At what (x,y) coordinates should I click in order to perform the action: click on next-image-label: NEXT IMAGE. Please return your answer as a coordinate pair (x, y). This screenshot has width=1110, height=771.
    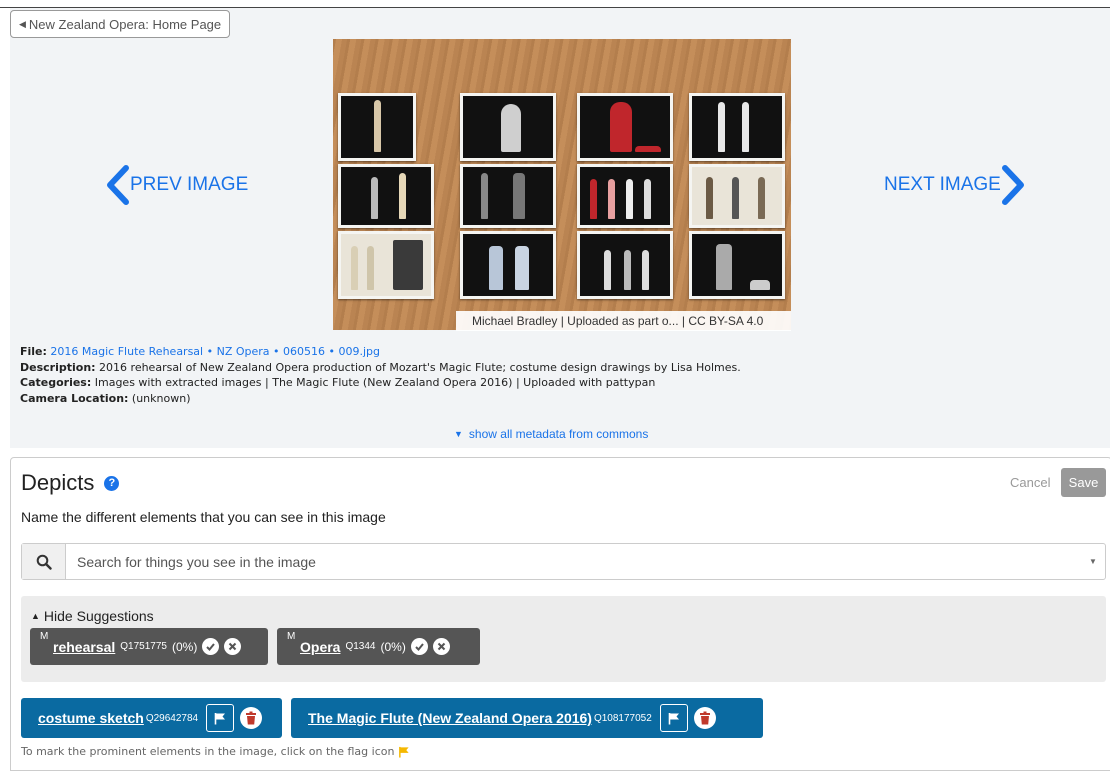
    Looking at the image, I should click on (942, 184).